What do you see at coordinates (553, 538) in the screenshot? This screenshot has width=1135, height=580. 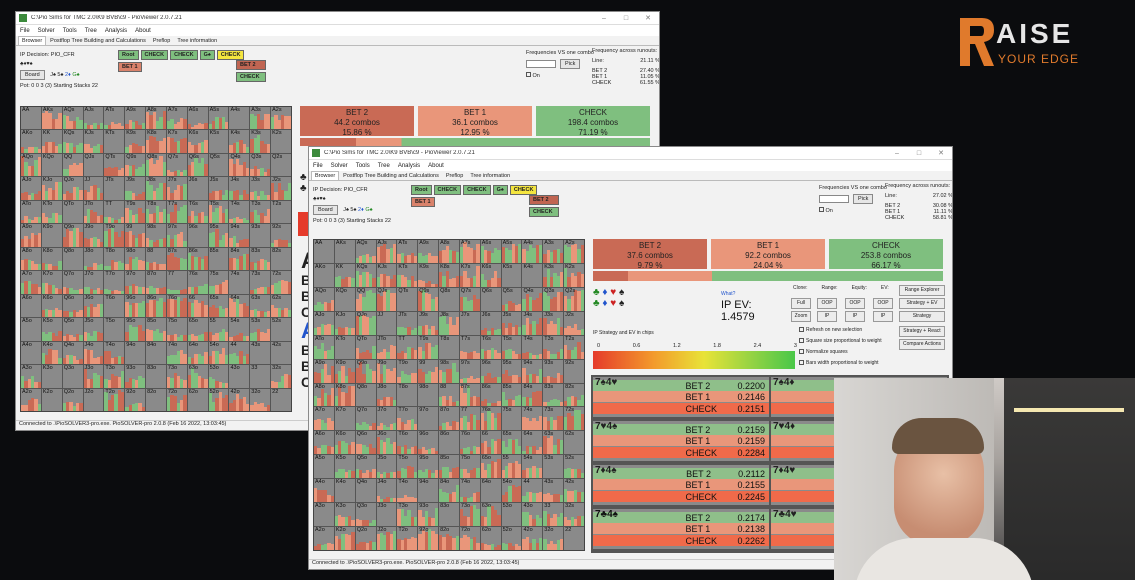 I see `hand-cell: 32o` at bounding box center [553, 538].